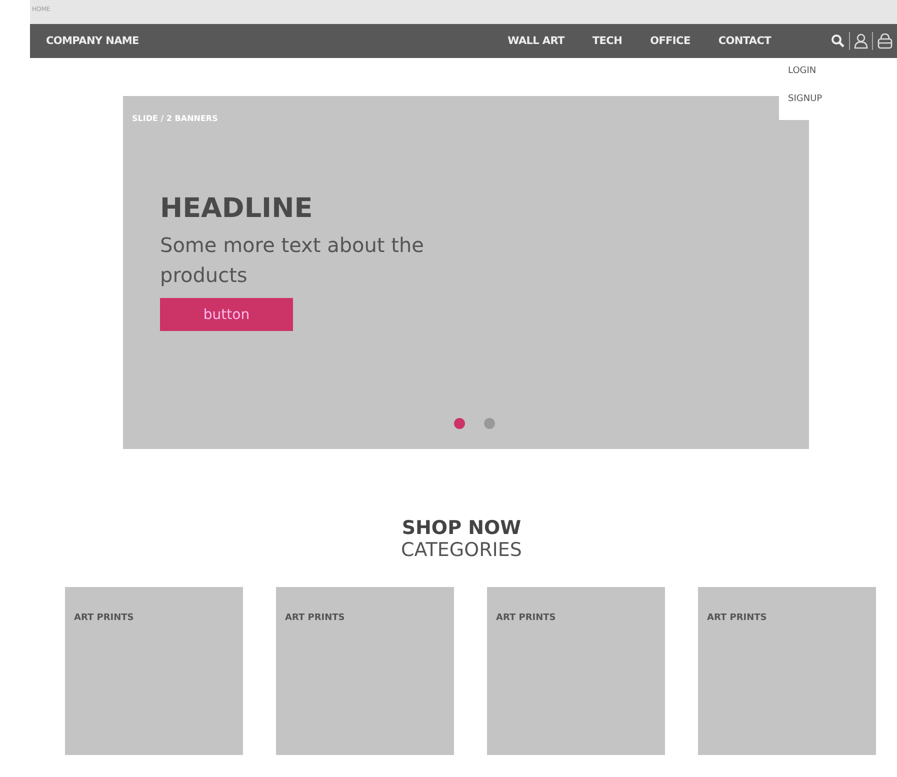 The height and width of the screenshot is (777, 897). I want to click on slide-label: SLIDE / 2 BANNERS, so click(175, 118).